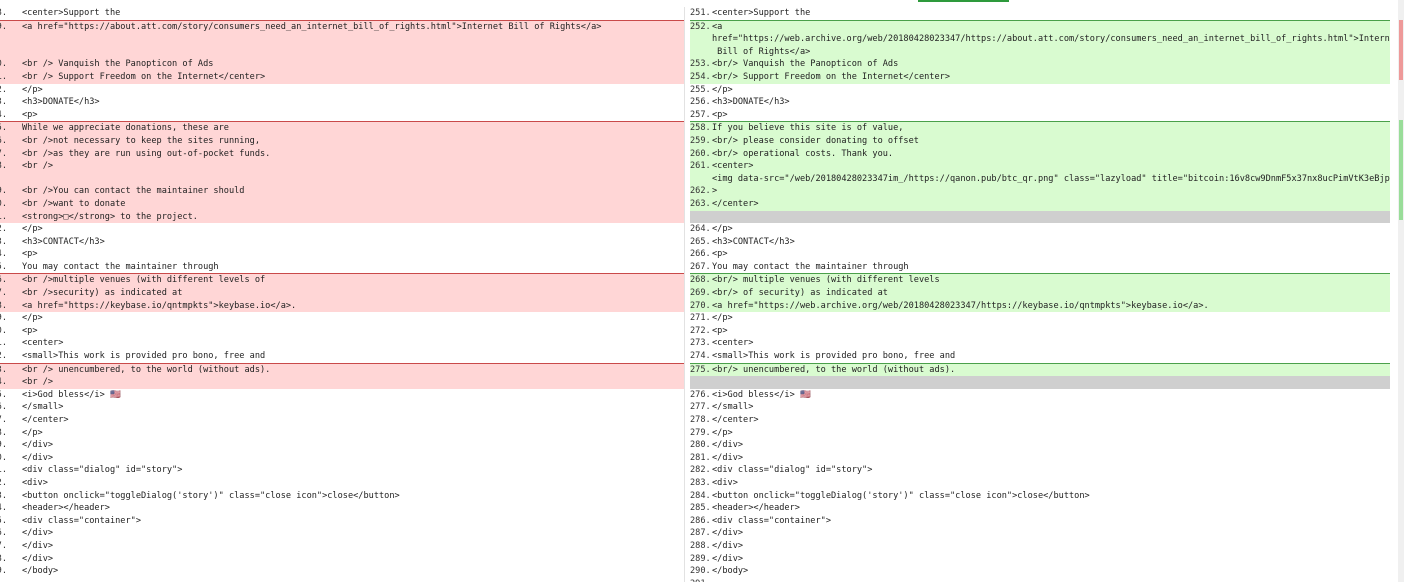  I want to click on scroll-marker-del, so click(1401, 50).